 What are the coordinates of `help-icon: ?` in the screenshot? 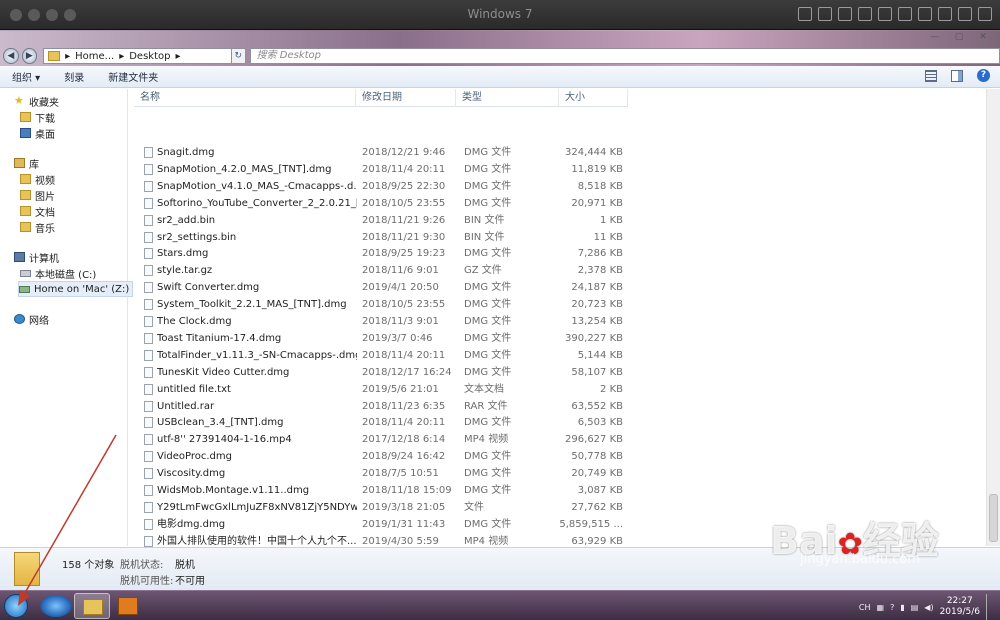 It's located at (983, 75).